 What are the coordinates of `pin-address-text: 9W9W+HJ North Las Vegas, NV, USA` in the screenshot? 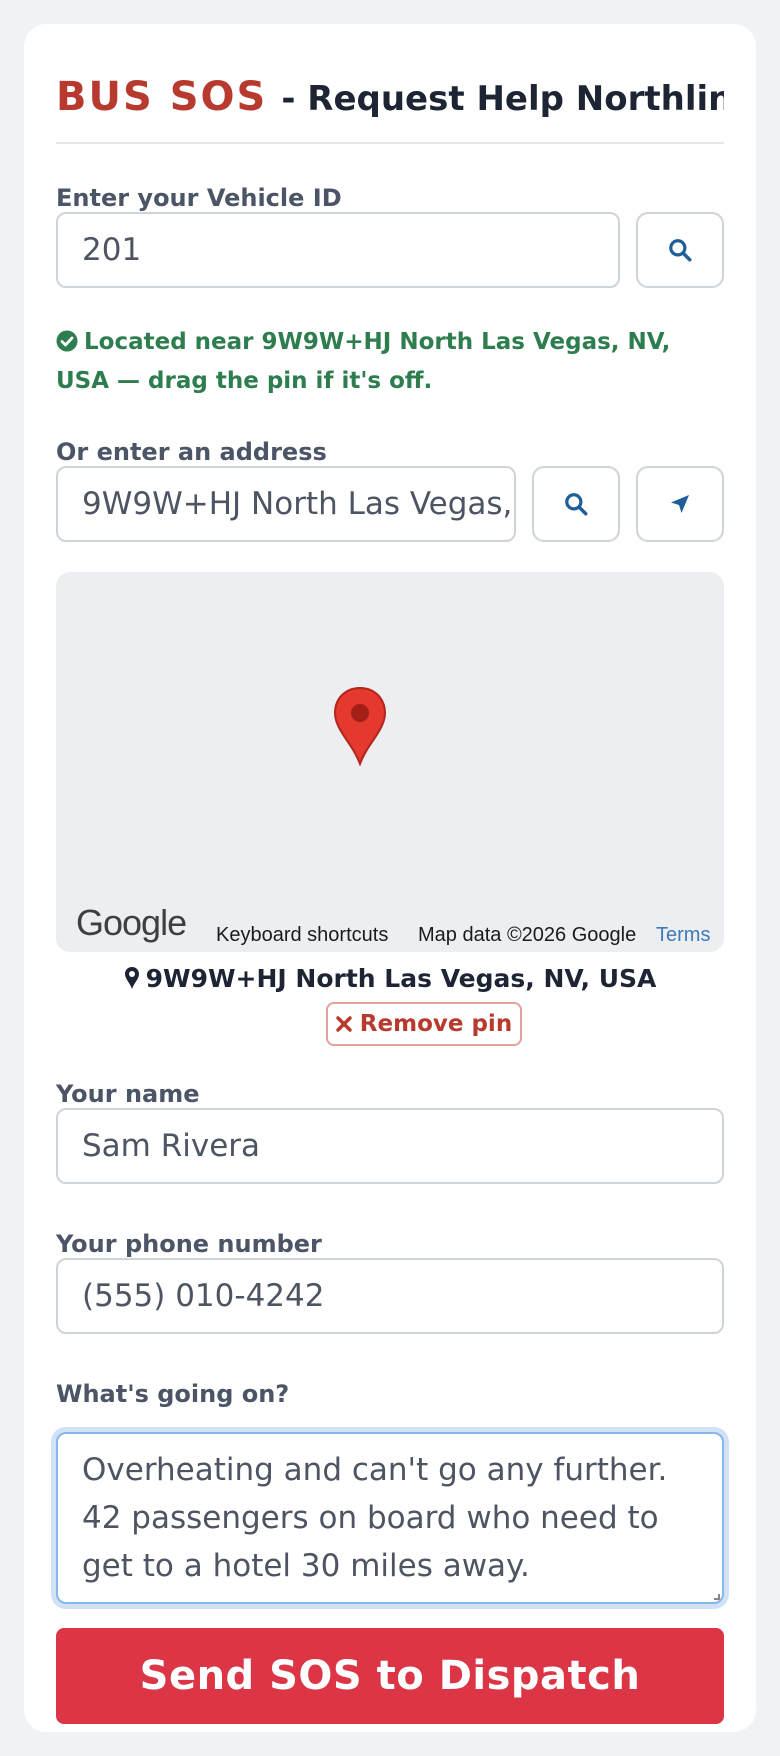 It's located at (401, 978).